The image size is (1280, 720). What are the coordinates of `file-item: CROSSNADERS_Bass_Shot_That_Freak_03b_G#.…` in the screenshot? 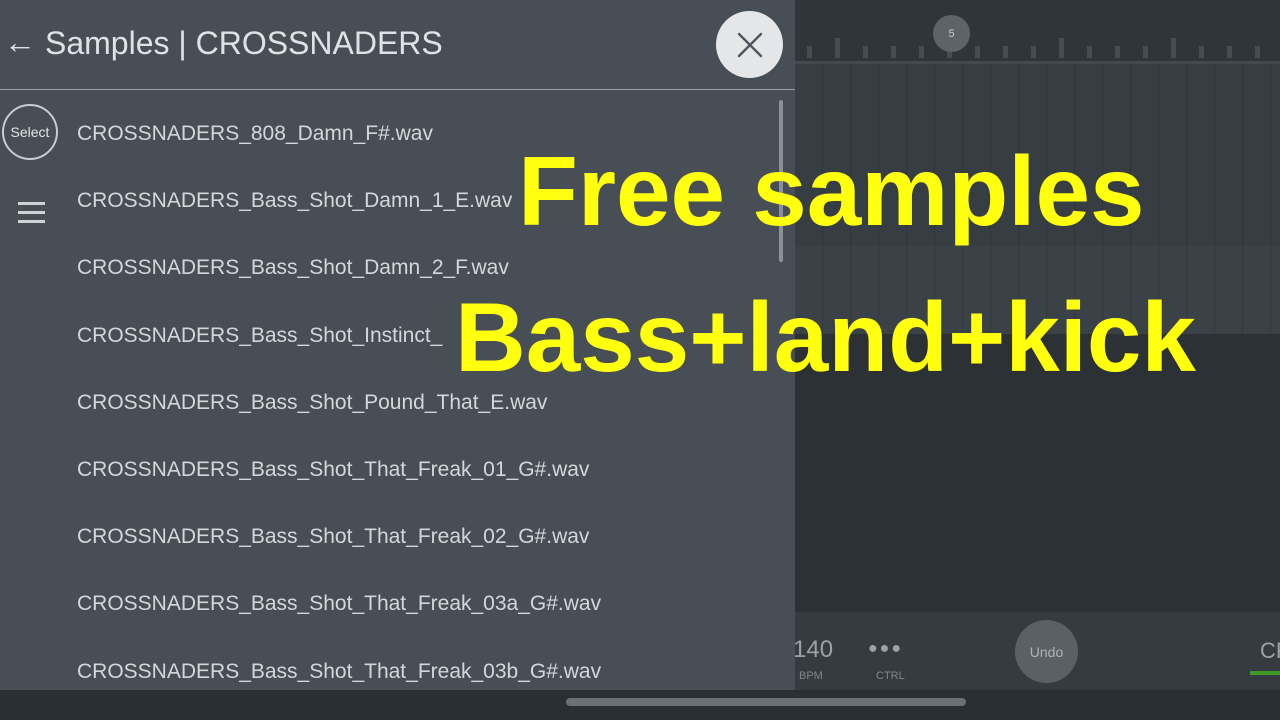 It's located at (427, 671).